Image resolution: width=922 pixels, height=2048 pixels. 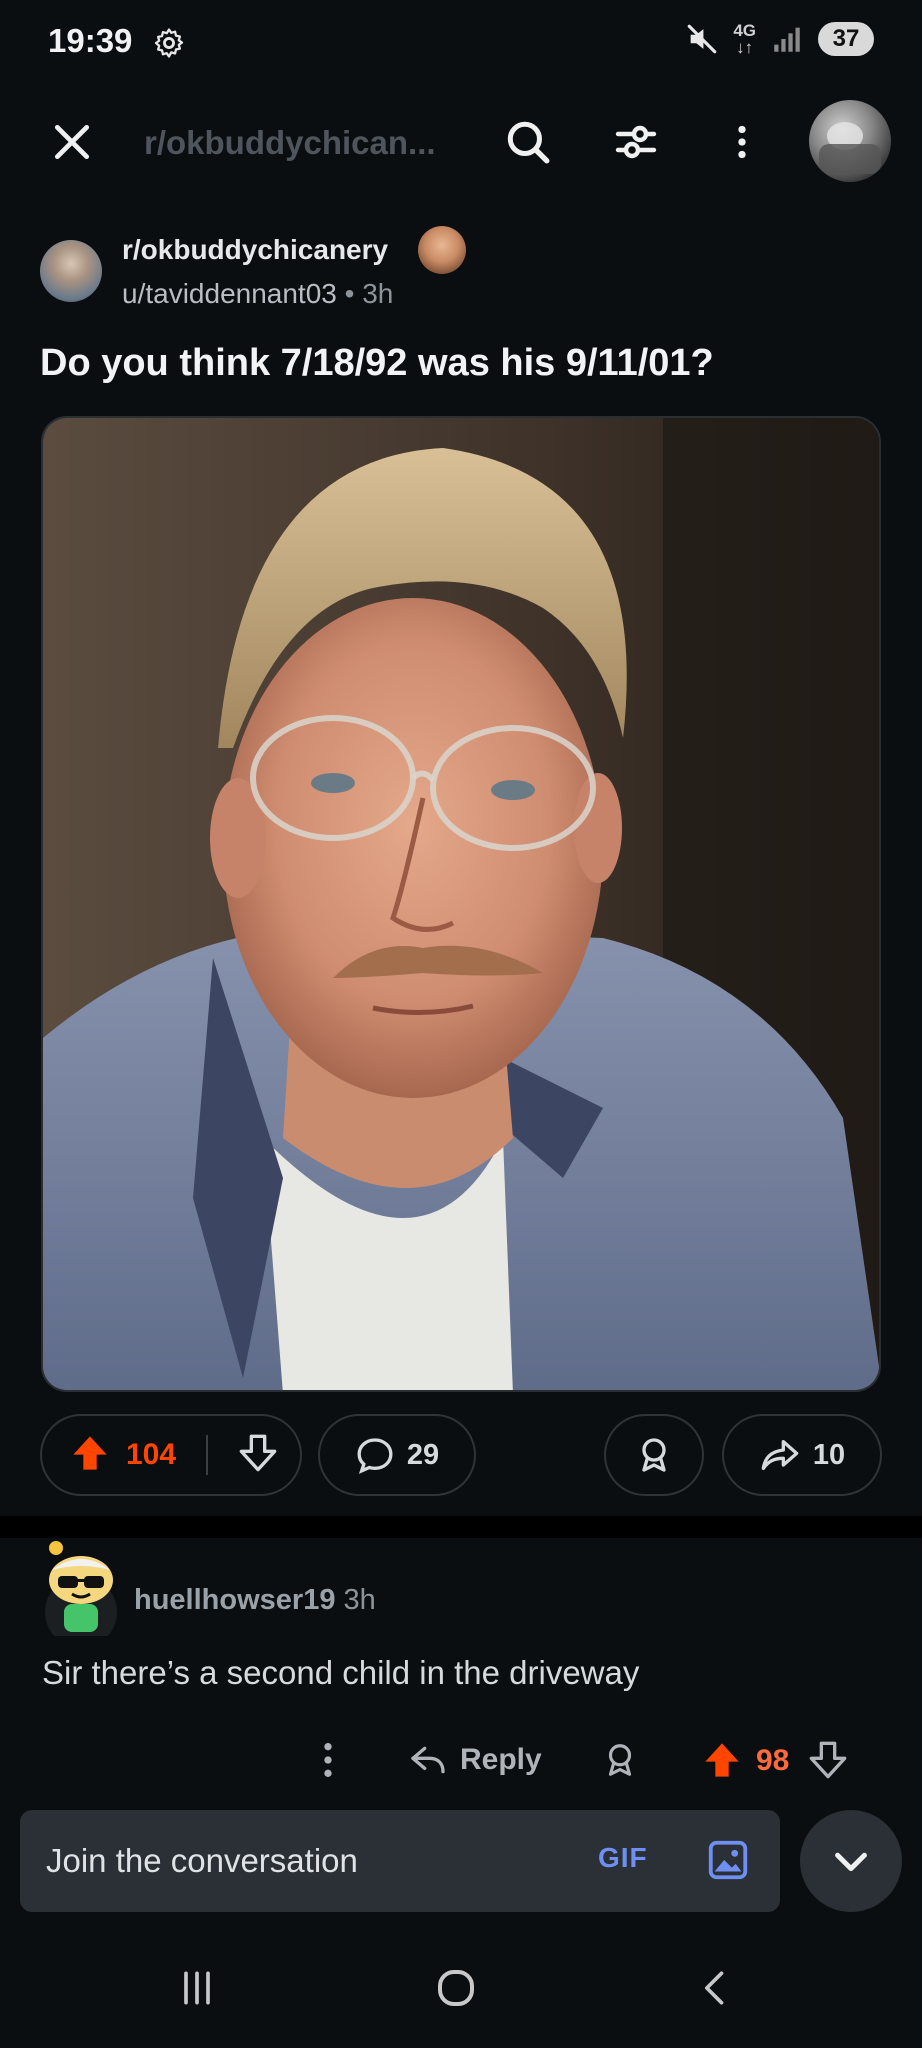 I want to click on downvote-button, so click(x=258, y=1455).